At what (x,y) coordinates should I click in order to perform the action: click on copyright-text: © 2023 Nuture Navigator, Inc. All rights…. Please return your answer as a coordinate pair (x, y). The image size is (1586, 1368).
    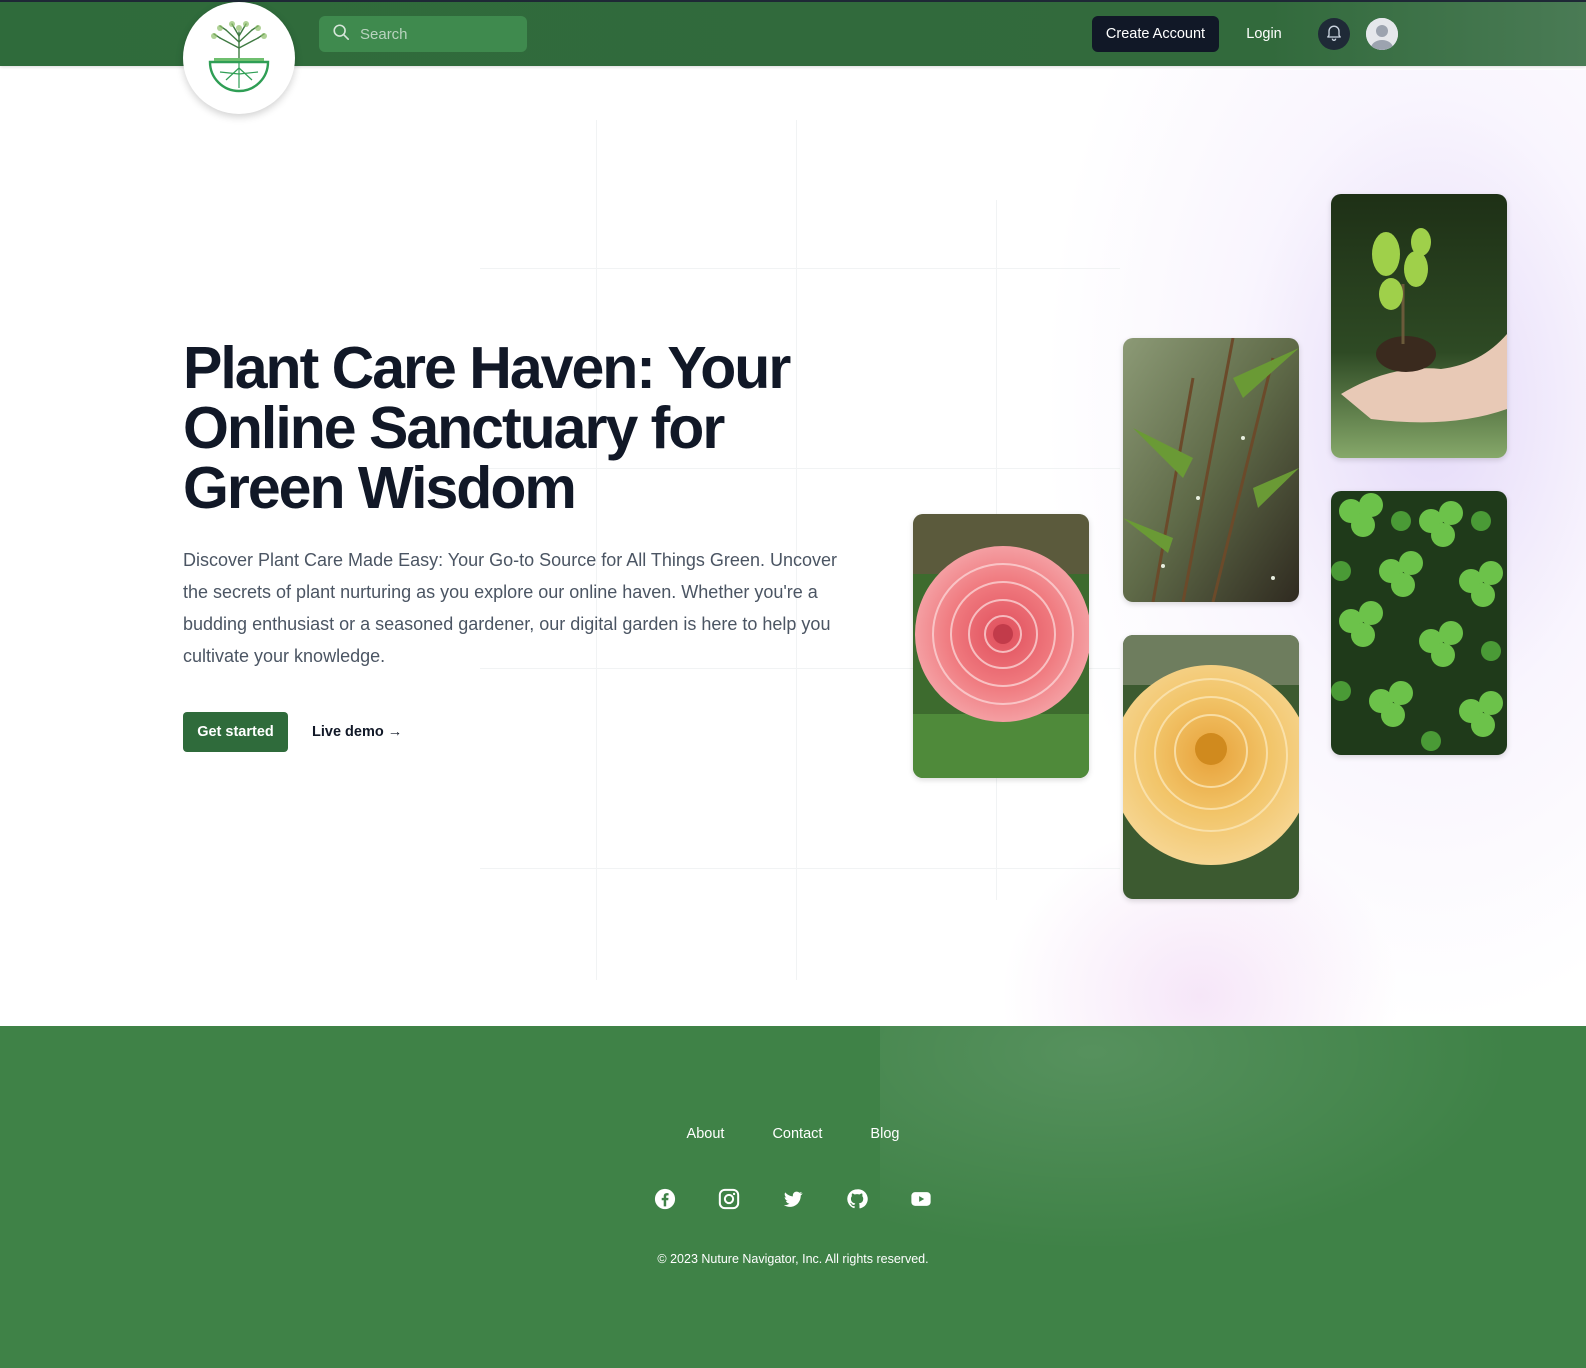
    Looking at the image, I should click on (793, 1259).